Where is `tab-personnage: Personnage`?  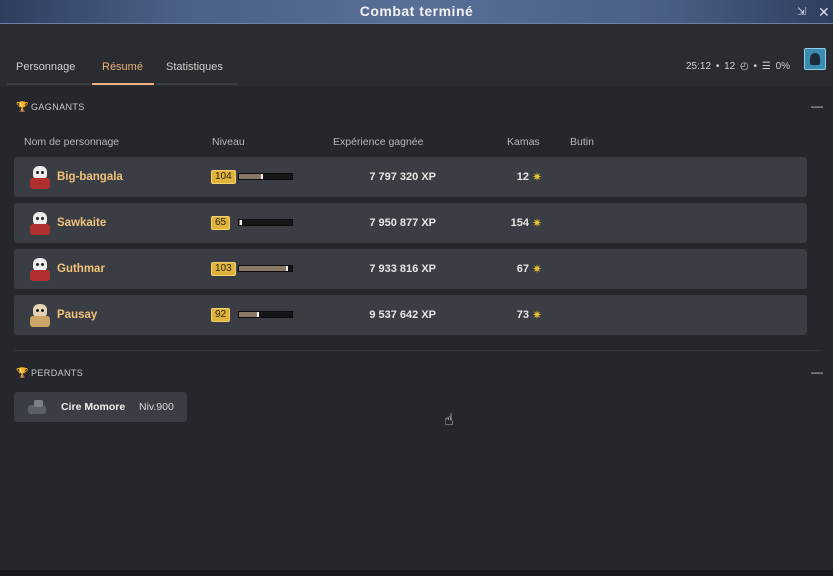 tab-personnage: Personnage is located at coordinates (48, 73).